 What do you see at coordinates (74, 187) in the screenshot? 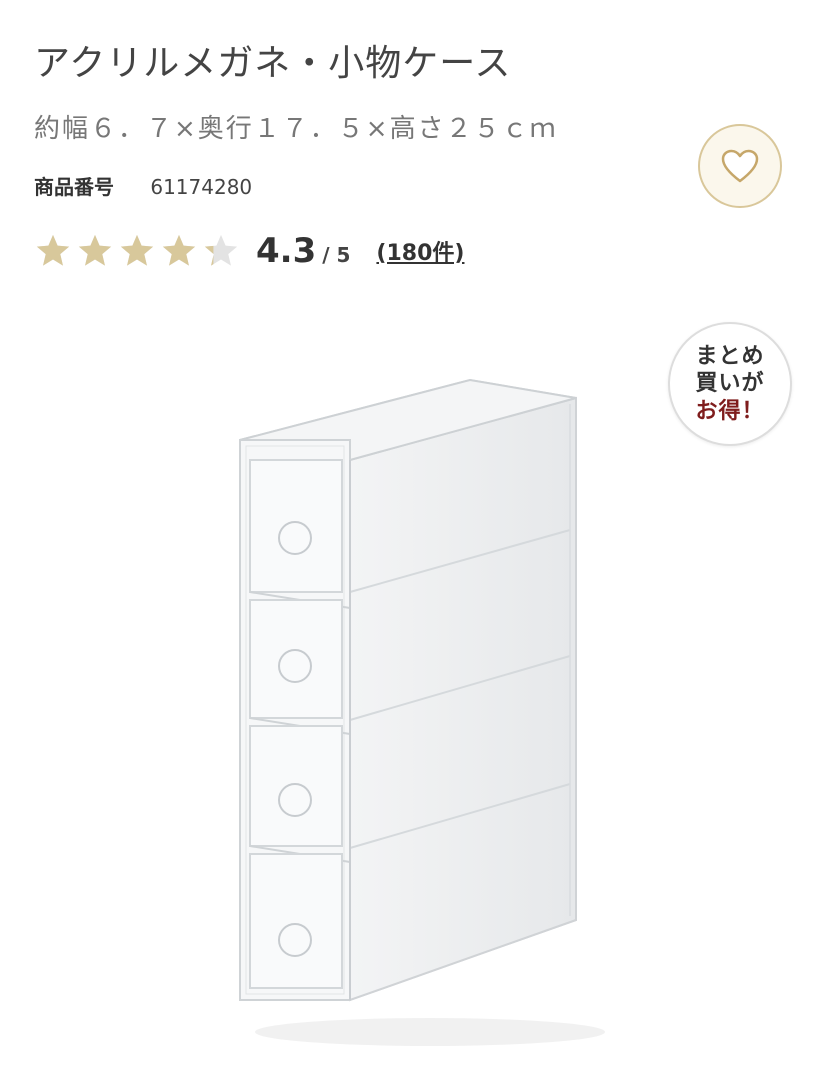
I see `product-code-label: 商品番号` at bounding box center [74, 187].